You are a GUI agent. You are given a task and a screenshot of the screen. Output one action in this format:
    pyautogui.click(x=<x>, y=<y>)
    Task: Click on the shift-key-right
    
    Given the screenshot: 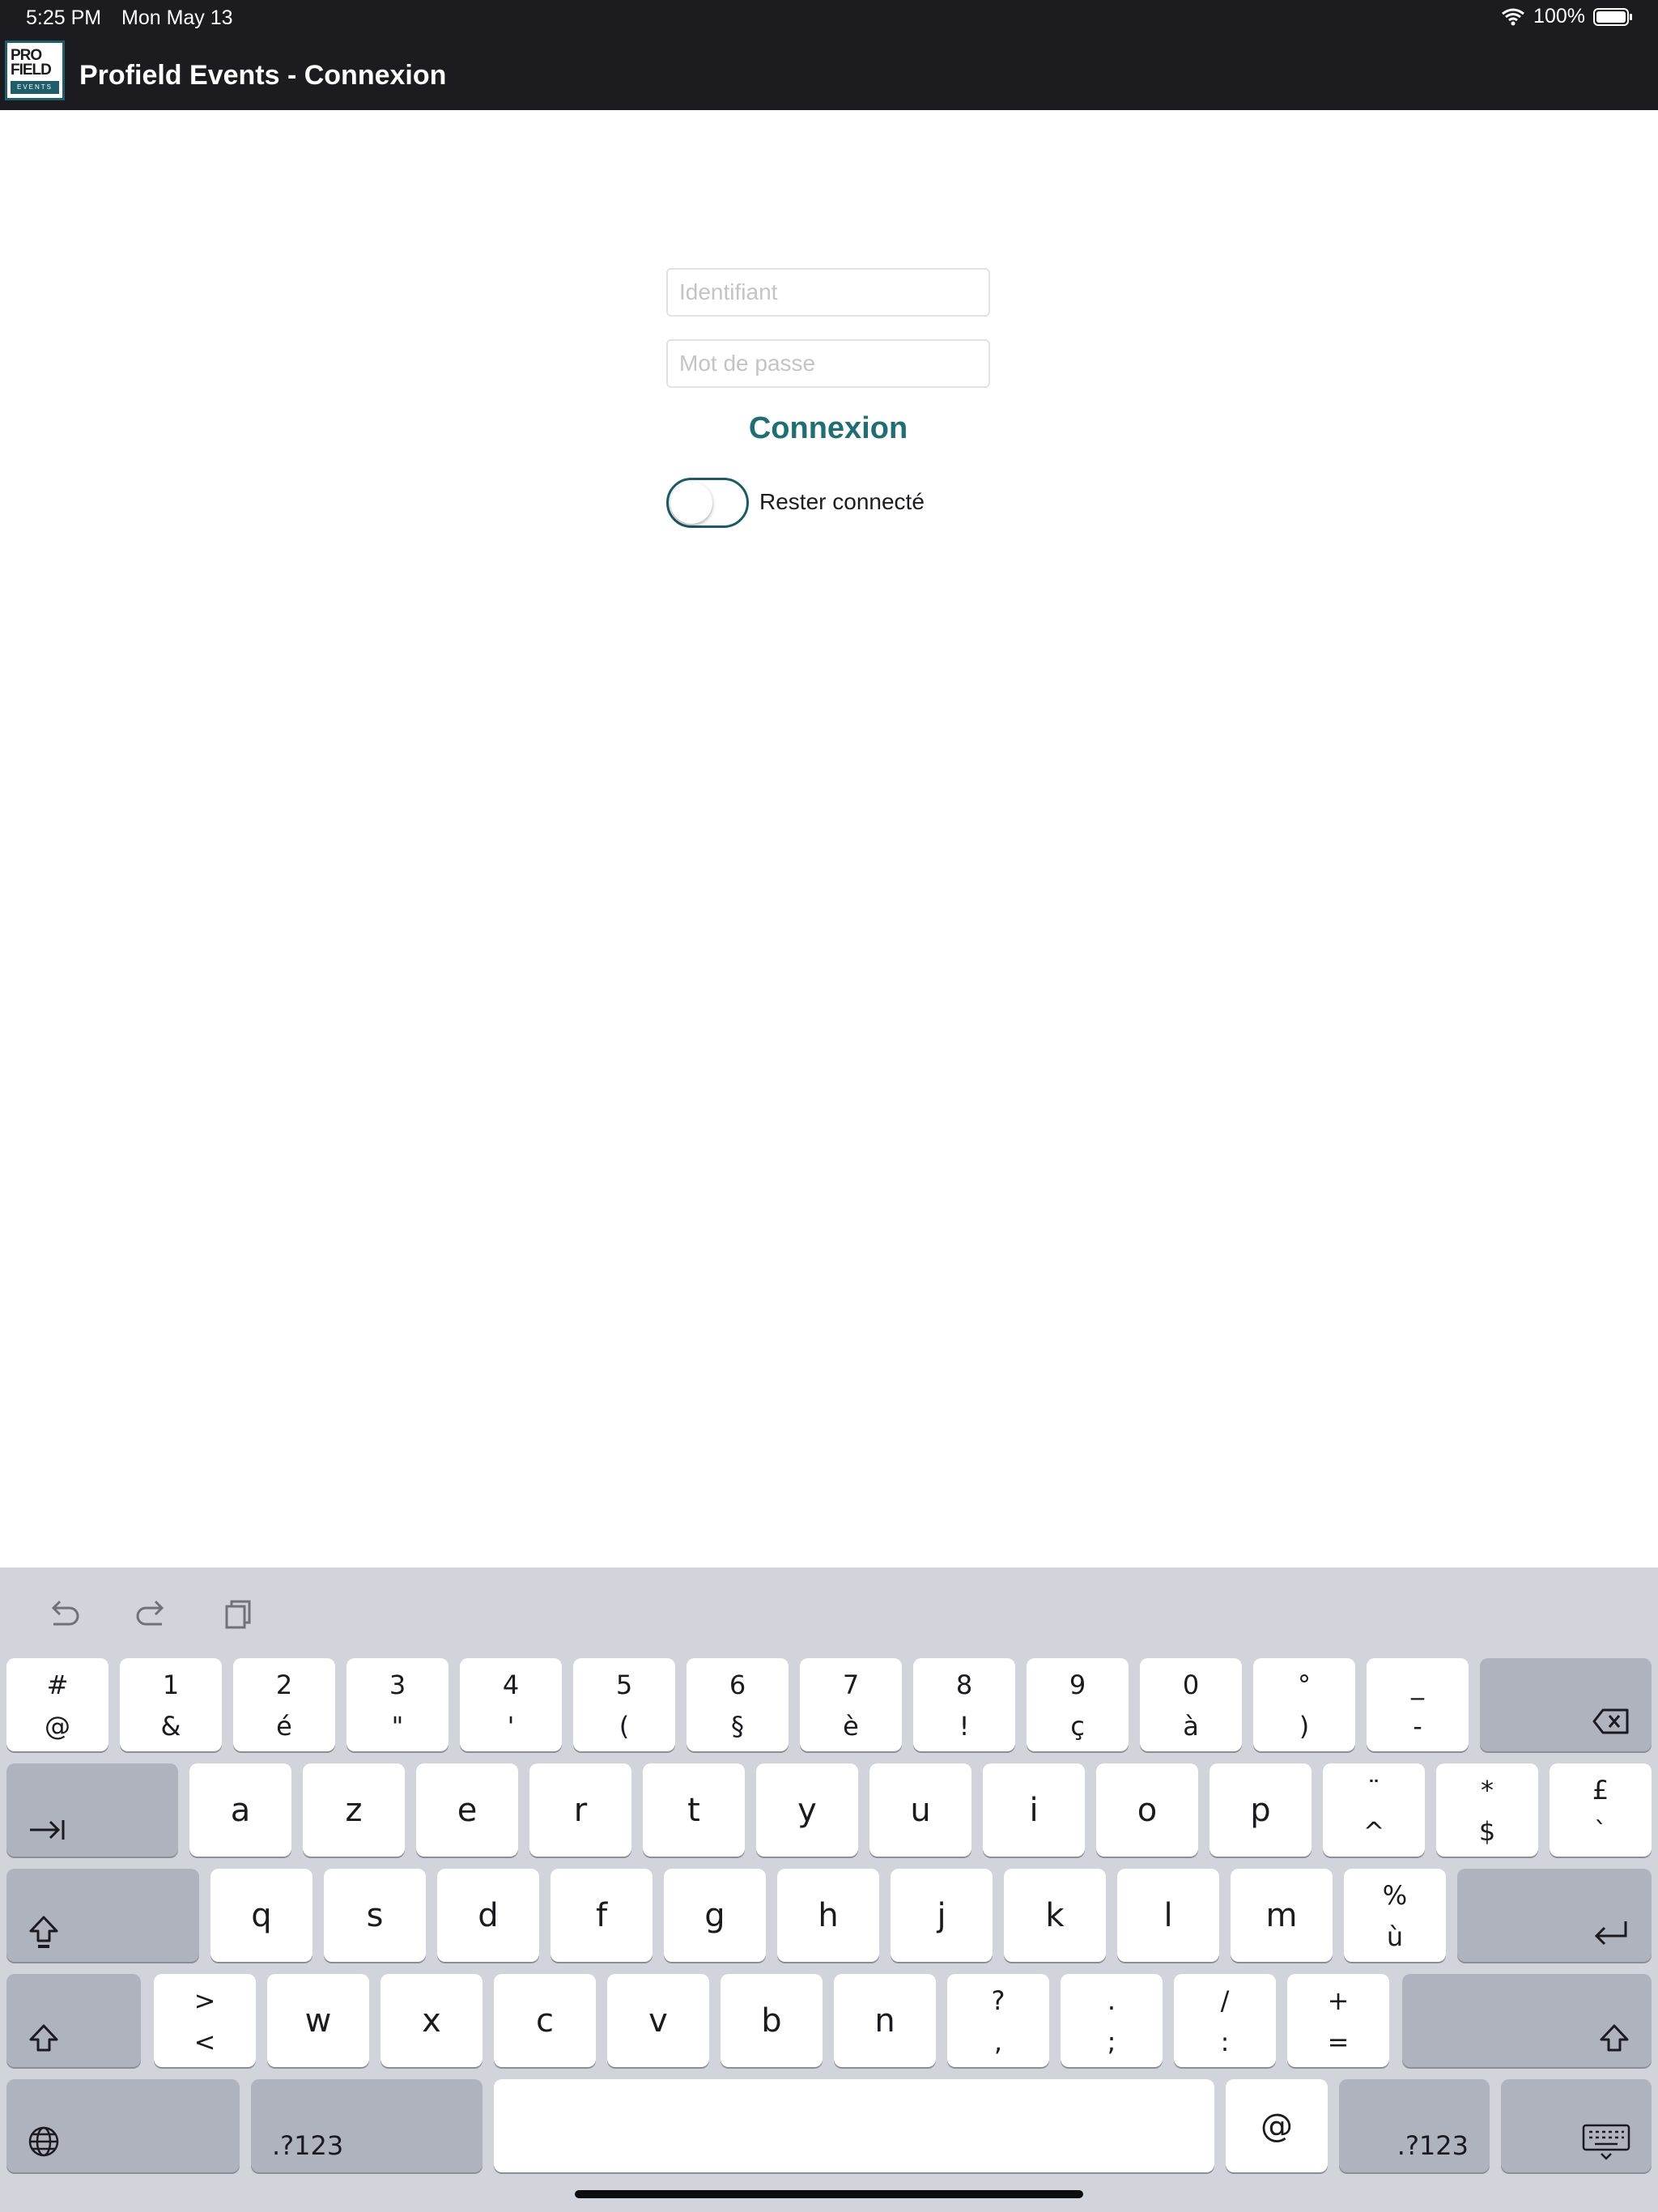 What is the action you would take?
    pyautogui.click(x=1527, y=2021)
    